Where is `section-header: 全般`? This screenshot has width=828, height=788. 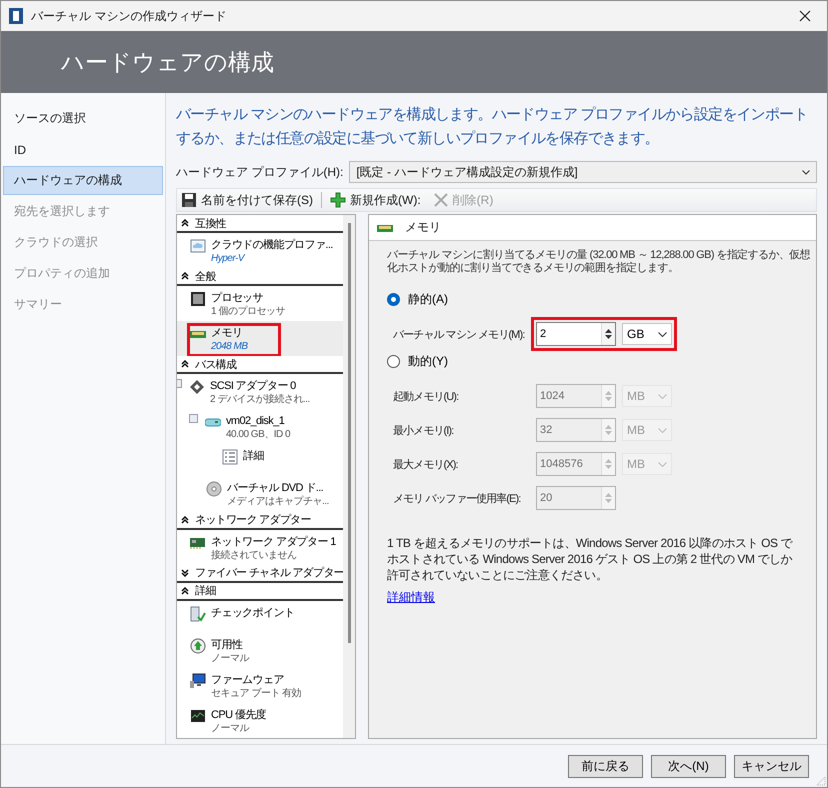 section-header: 全般 is located at coordinates (260, 277).